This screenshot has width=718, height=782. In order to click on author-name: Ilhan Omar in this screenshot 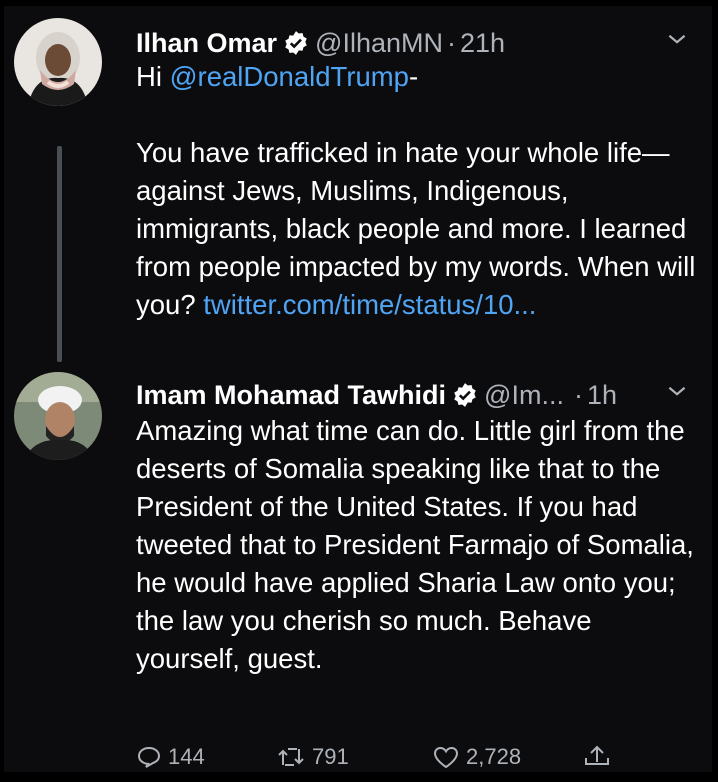, I will do `click(206, 43)`.